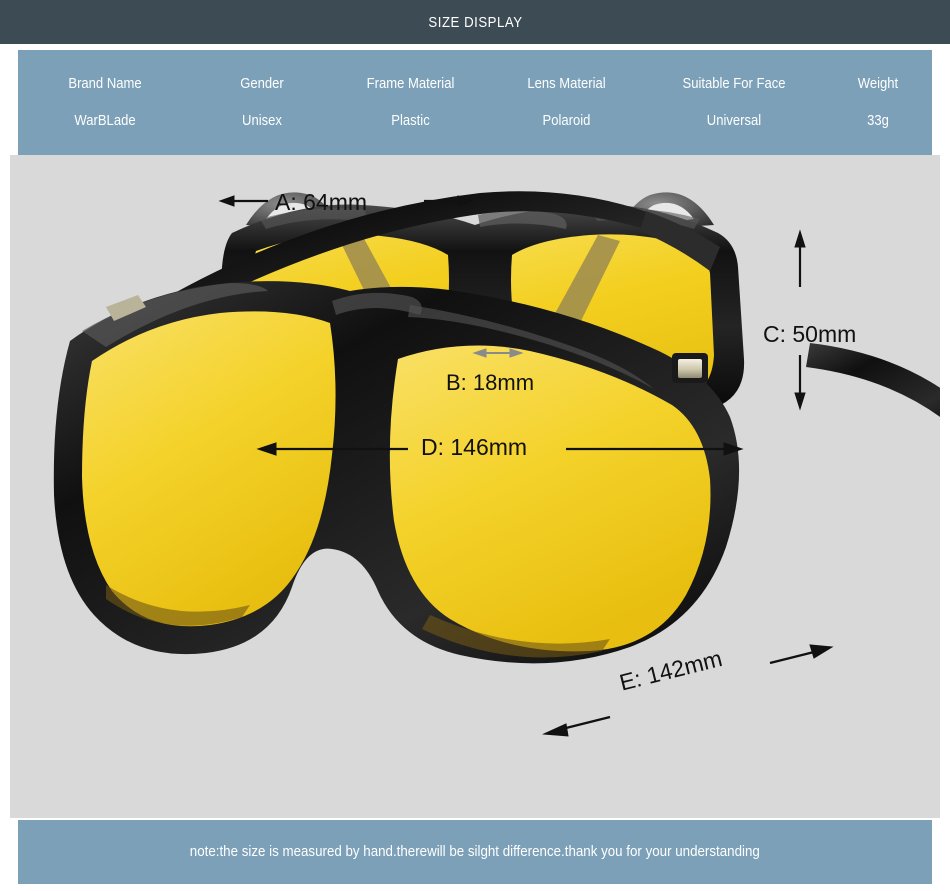  I want to click on header-bar: SIZE DISPLAY, so click(475, 22).